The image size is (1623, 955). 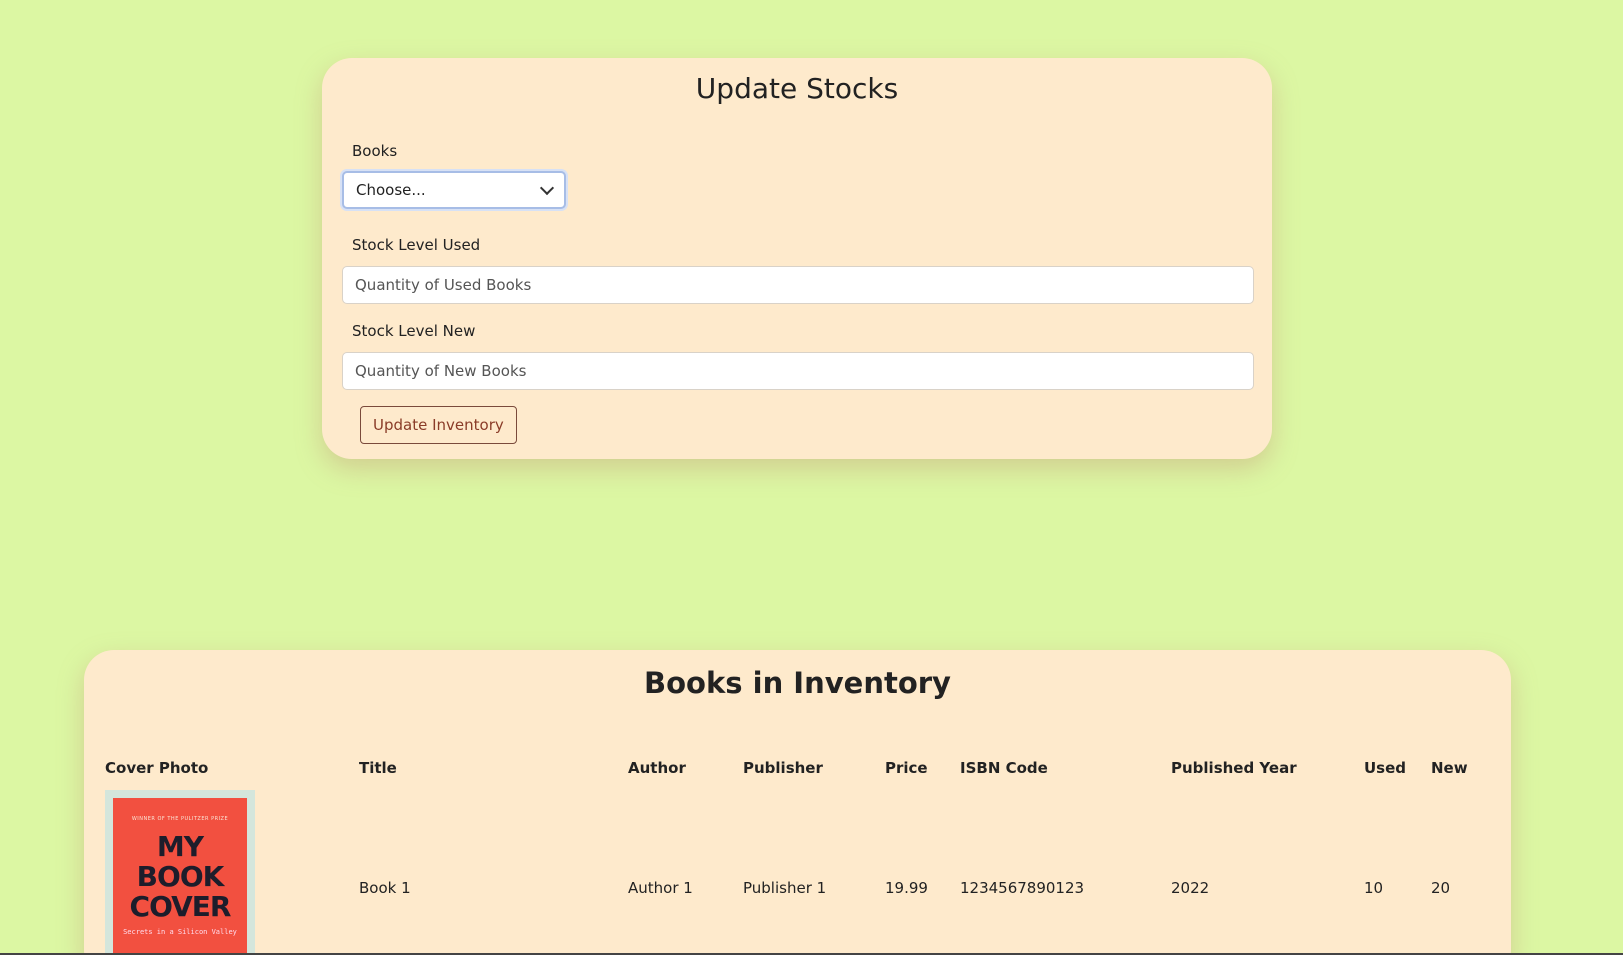 What do you see at coordinates (797, 683) in the screenshot?
I see `inventory-title: Books in Inventory` at bounding box center [797, 683].